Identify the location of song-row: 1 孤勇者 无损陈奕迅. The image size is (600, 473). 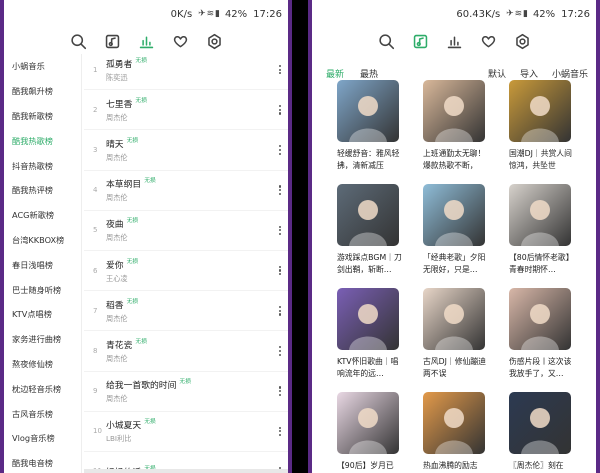
(186, 70).